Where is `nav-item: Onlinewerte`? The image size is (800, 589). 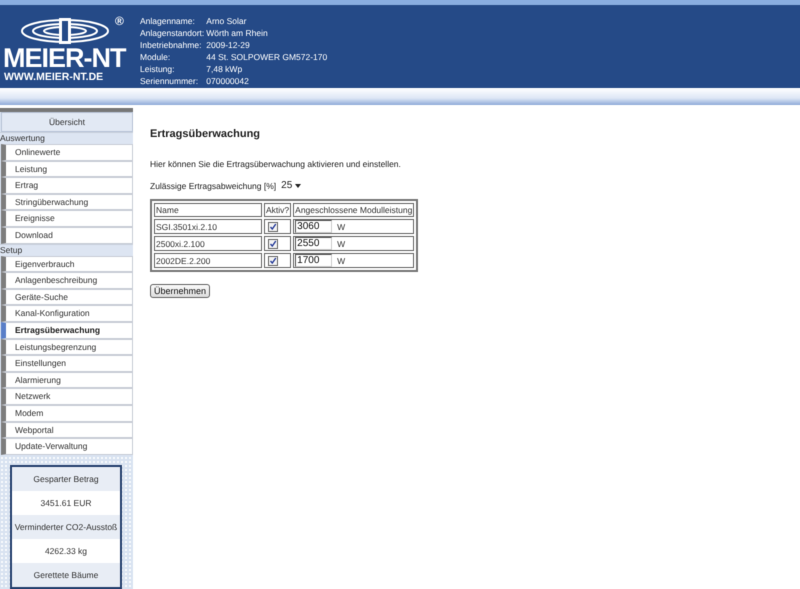
nav-item: Onlinewerte is located at coordinates (67, 152).